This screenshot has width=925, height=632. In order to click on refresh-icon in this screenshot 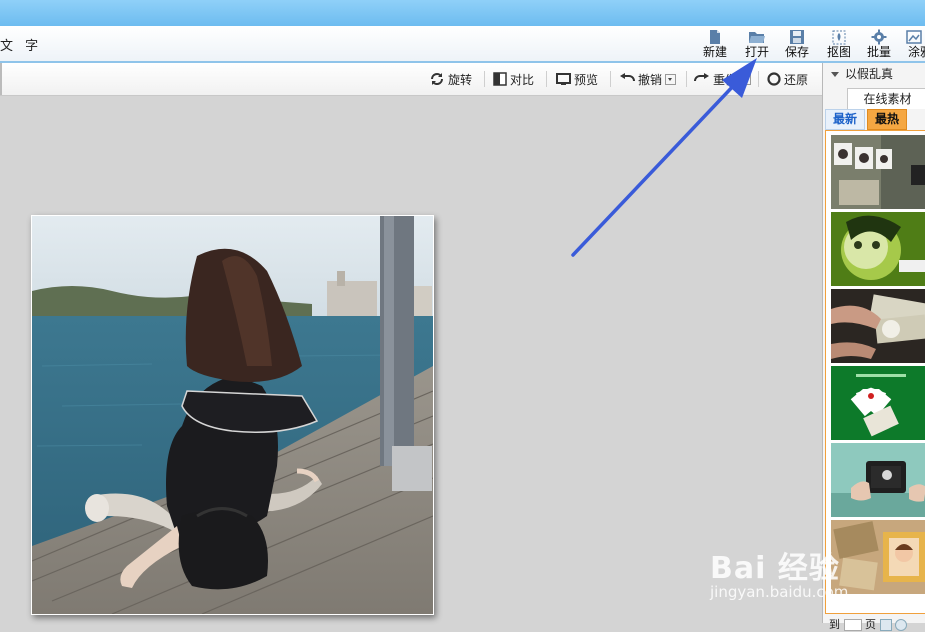, I will do `click(901, 625)`.